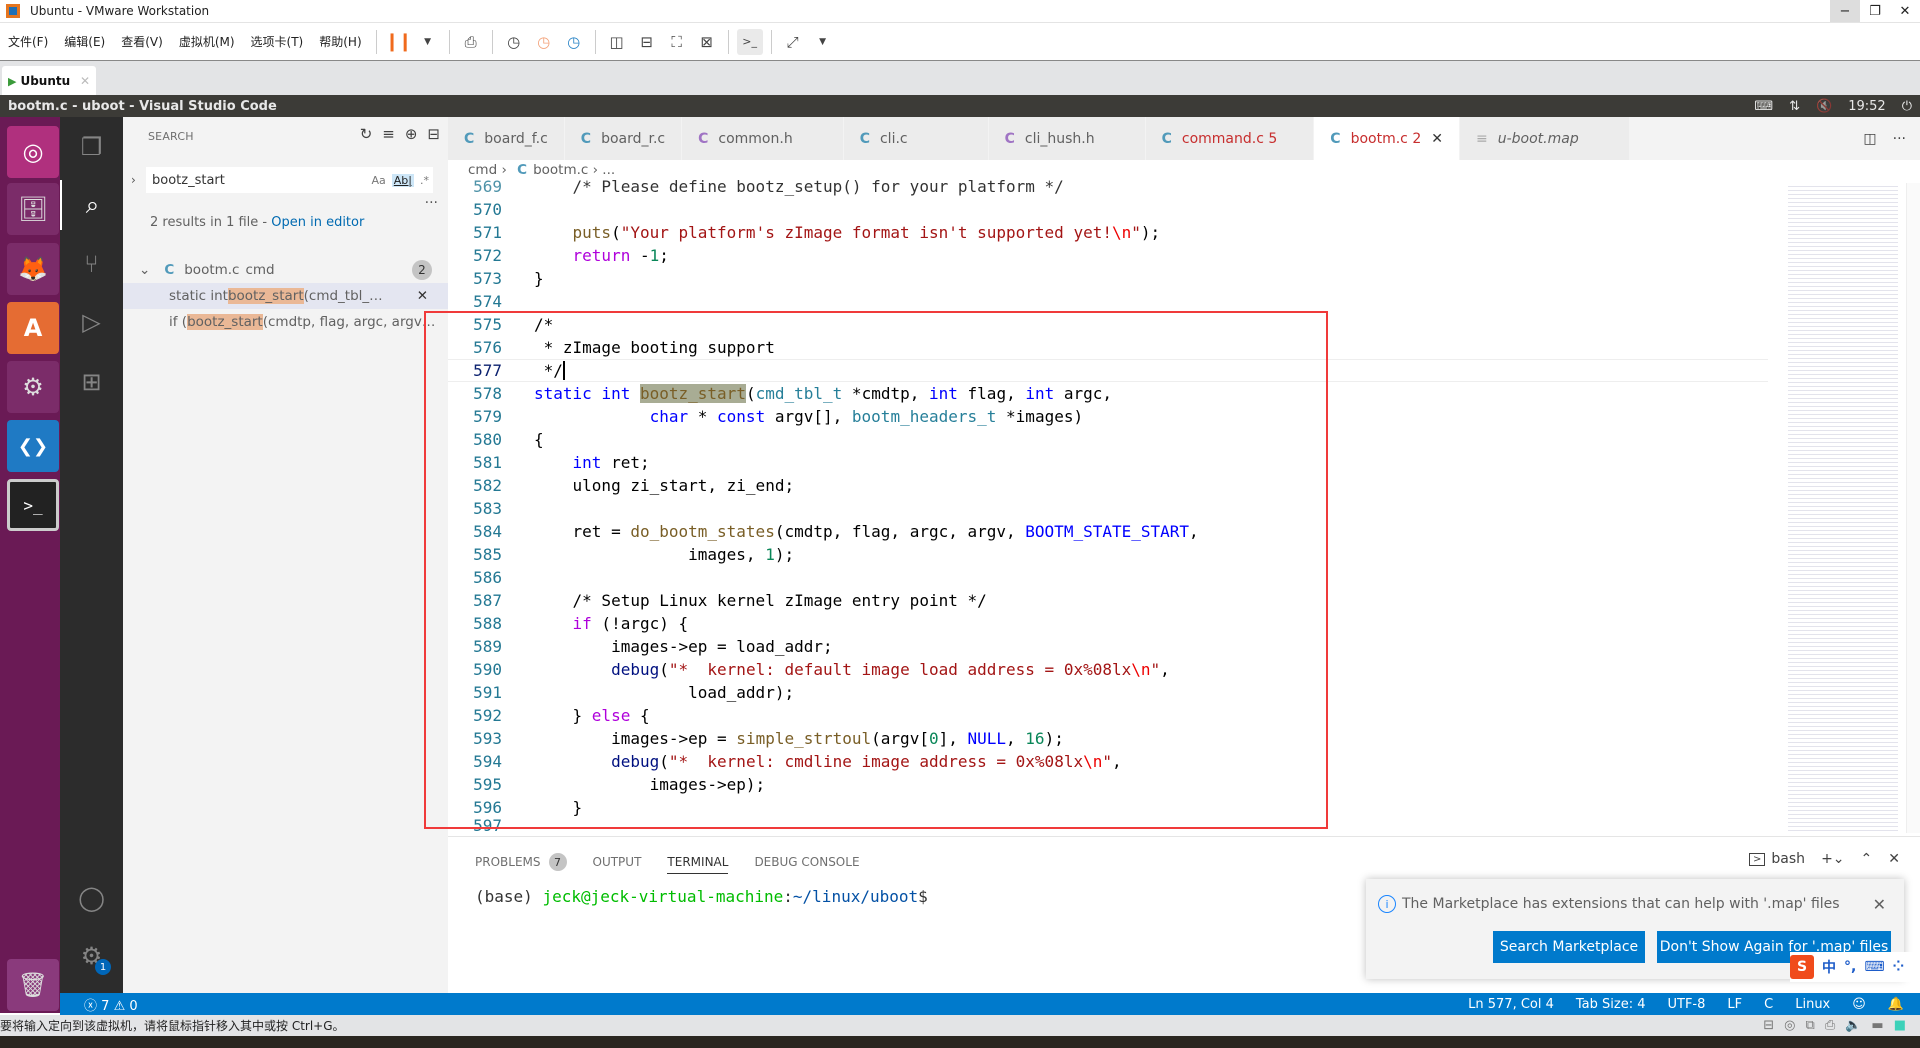 Image resolution: width=1920 pixels, height=1048 pixels. Describe the element at coordinates (91, 147) in the screenshot. I see `explorer-icon: ❐` at that location.